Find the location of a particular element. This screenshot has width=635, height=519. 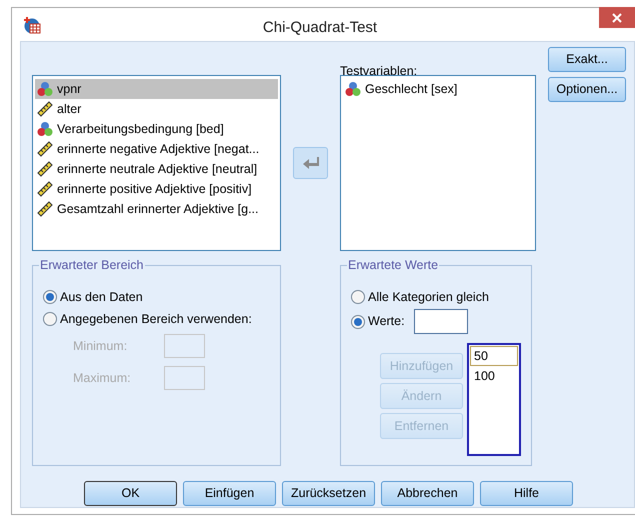

variable-item: erinnerte neutrale Adjektive [neutral] is located at coordinates (156, 169).